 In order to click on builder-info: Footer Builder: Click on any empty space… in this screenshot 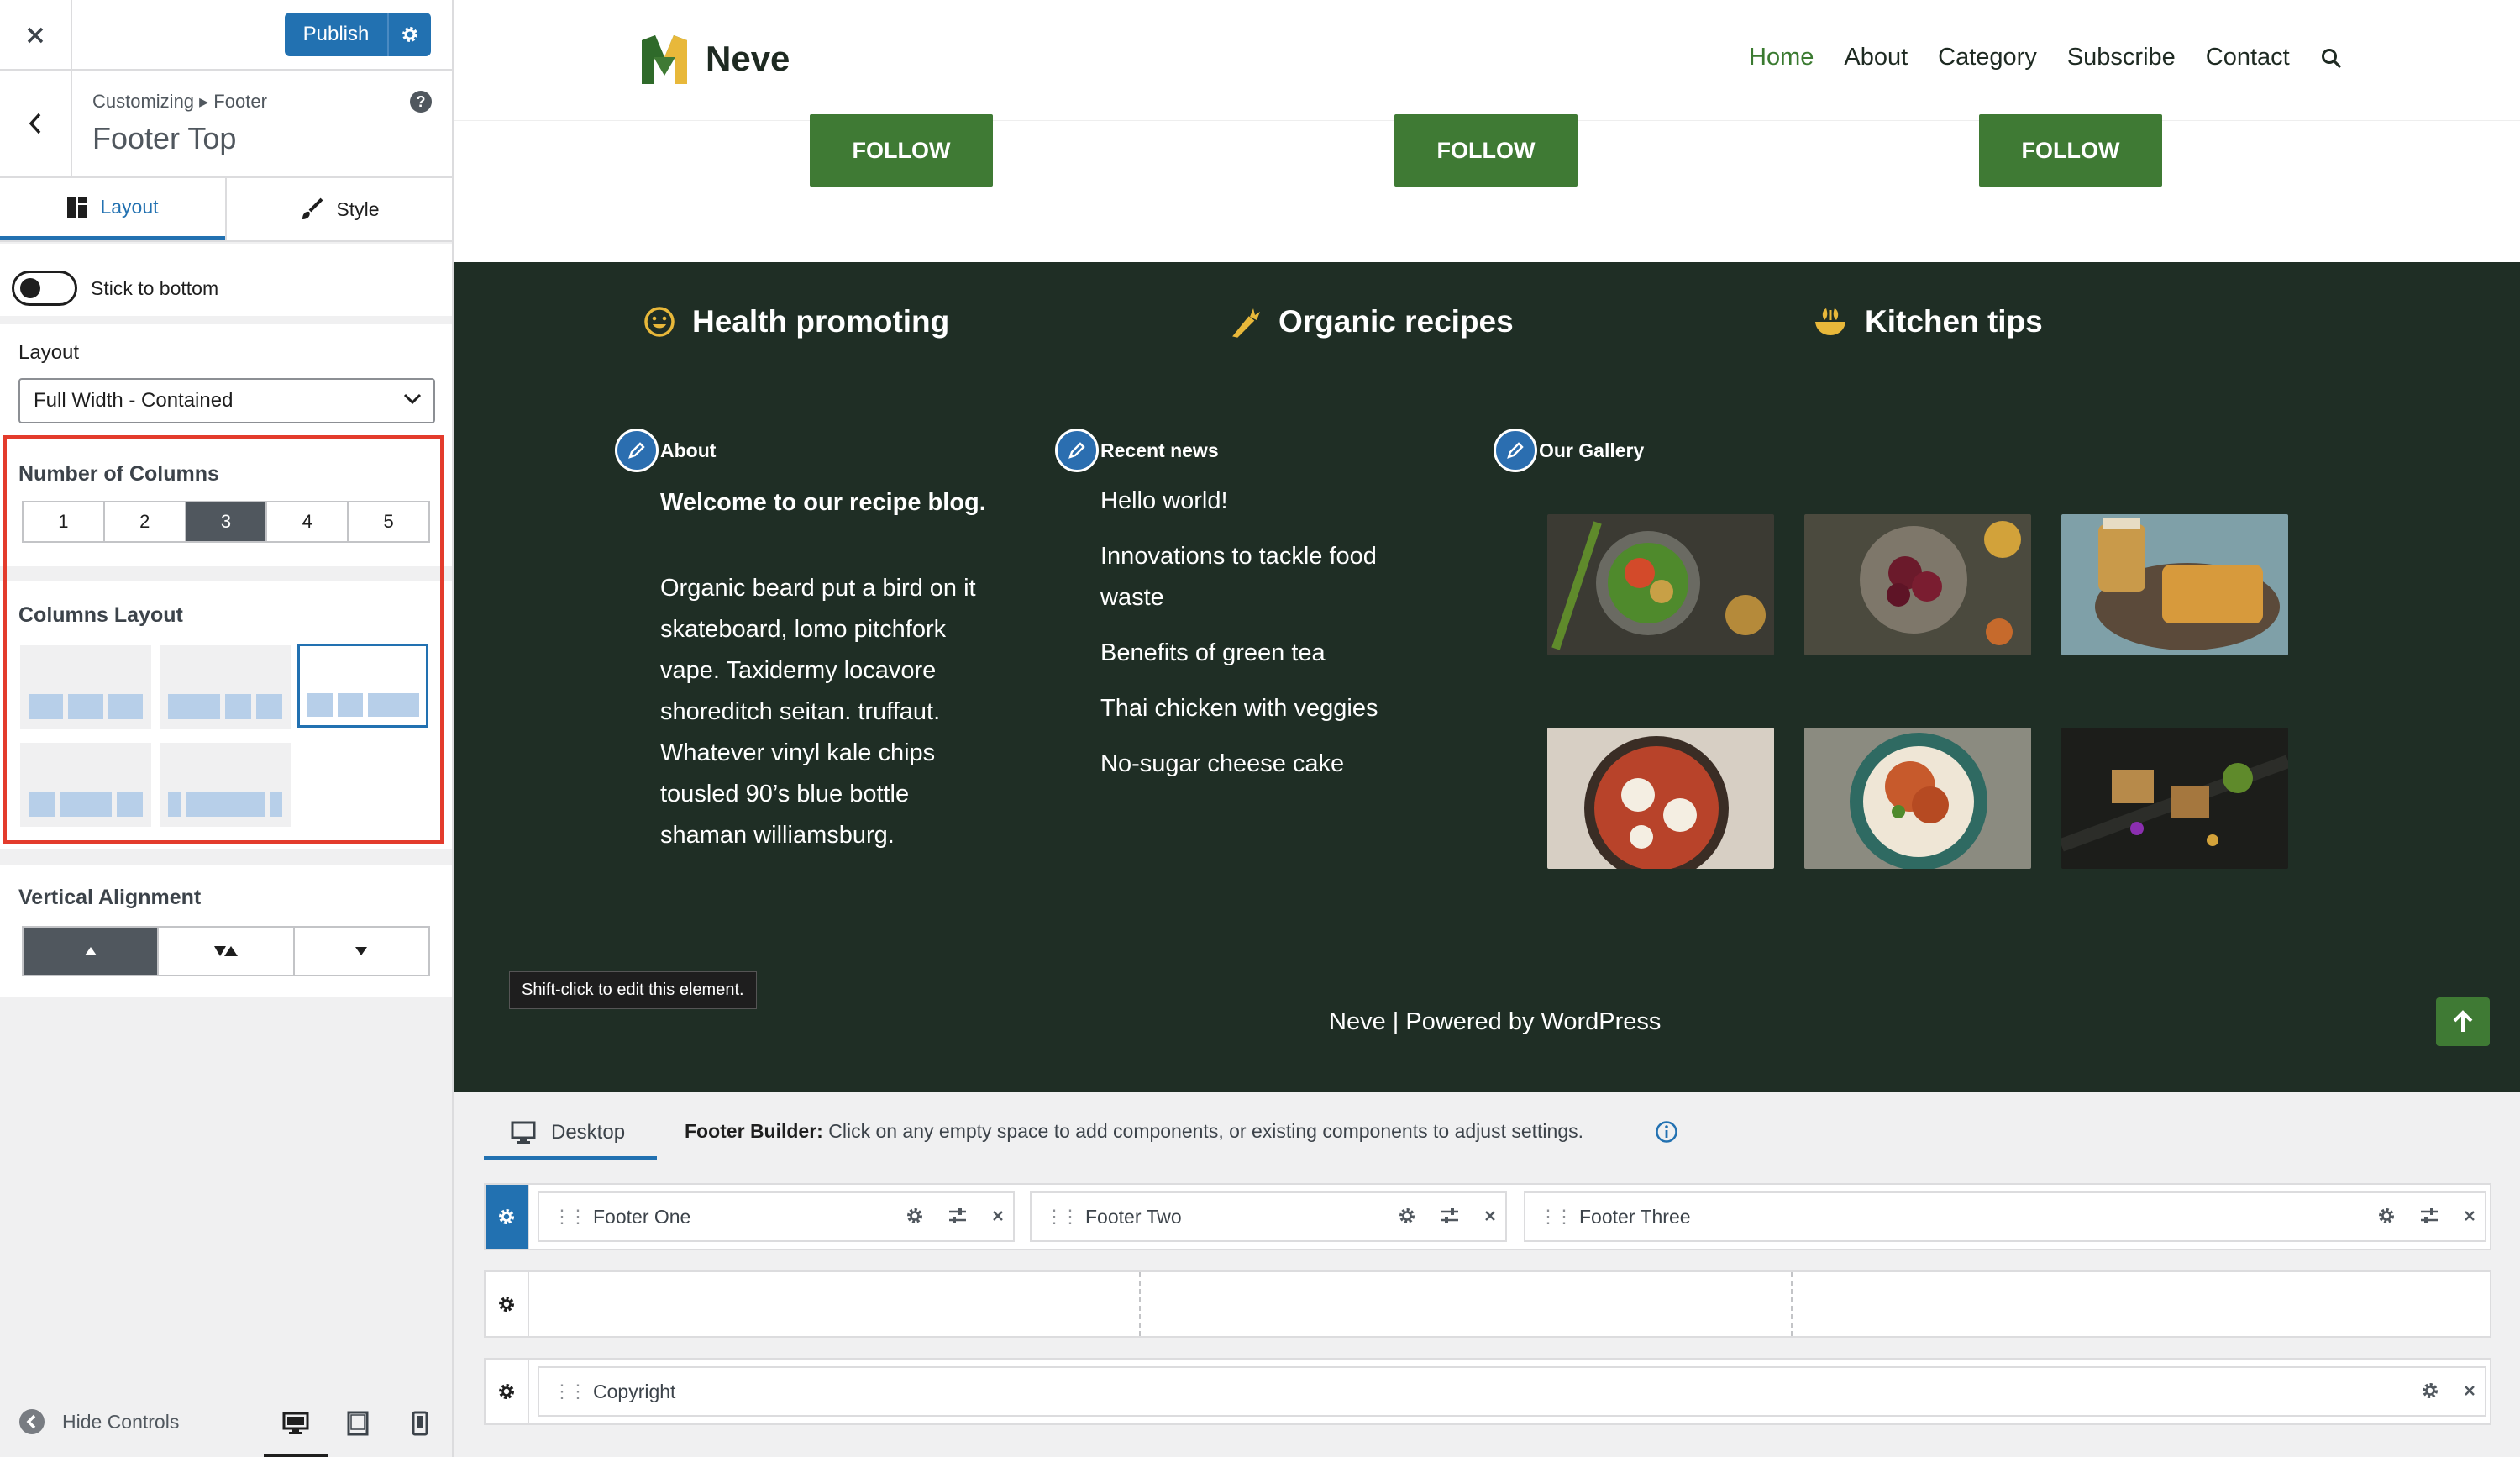, I will do `click(1134, 1131)`.